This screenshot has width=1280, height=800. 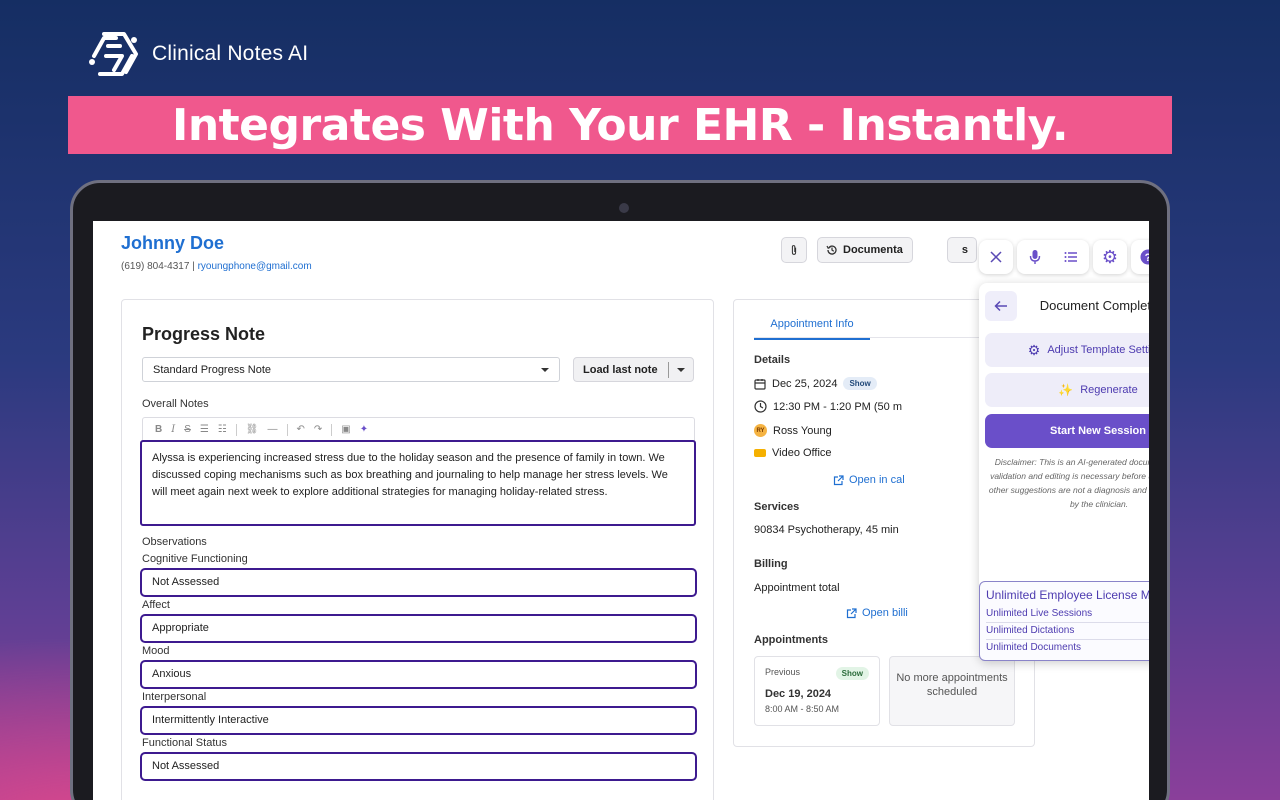 I want to click on load-last-note-label: Load last note, so click(x=620, y=369).